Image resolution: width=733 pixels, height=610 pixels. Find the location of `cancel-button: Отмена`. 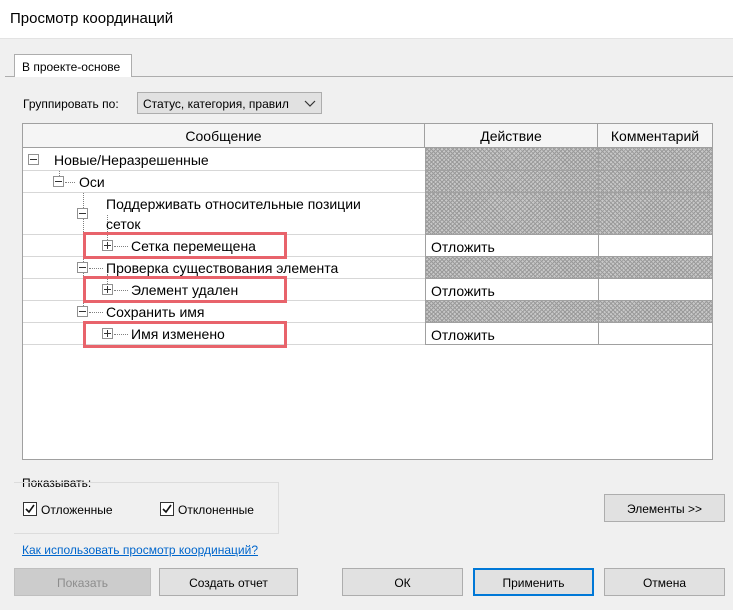

cancel-button: Отмена is located at coordinates (664, 582).